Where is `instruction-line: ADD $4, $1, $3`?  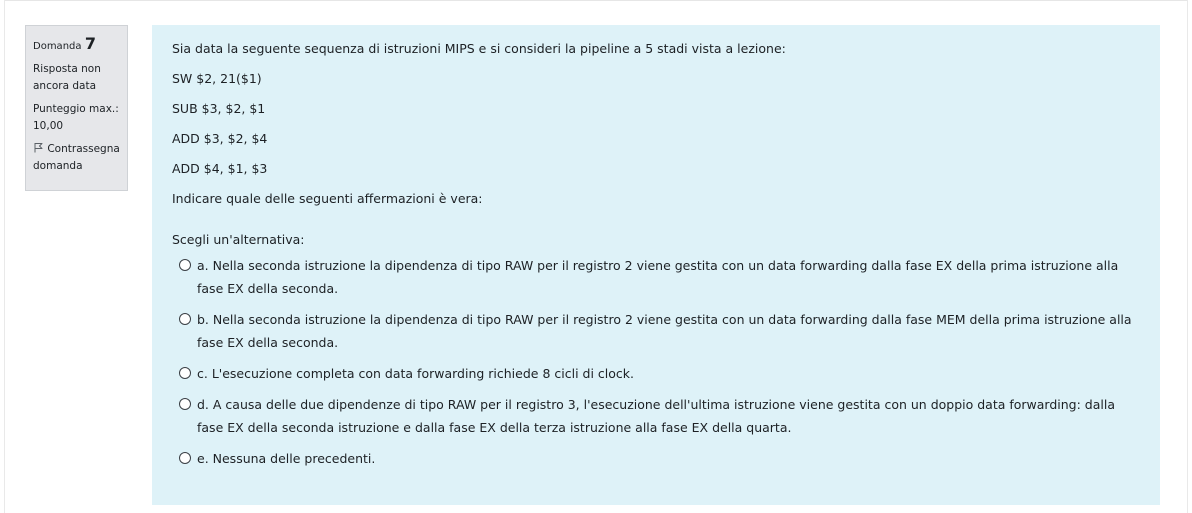 instruction-line: ADD $4, $1, $3 is located at coordinates (220, 168).